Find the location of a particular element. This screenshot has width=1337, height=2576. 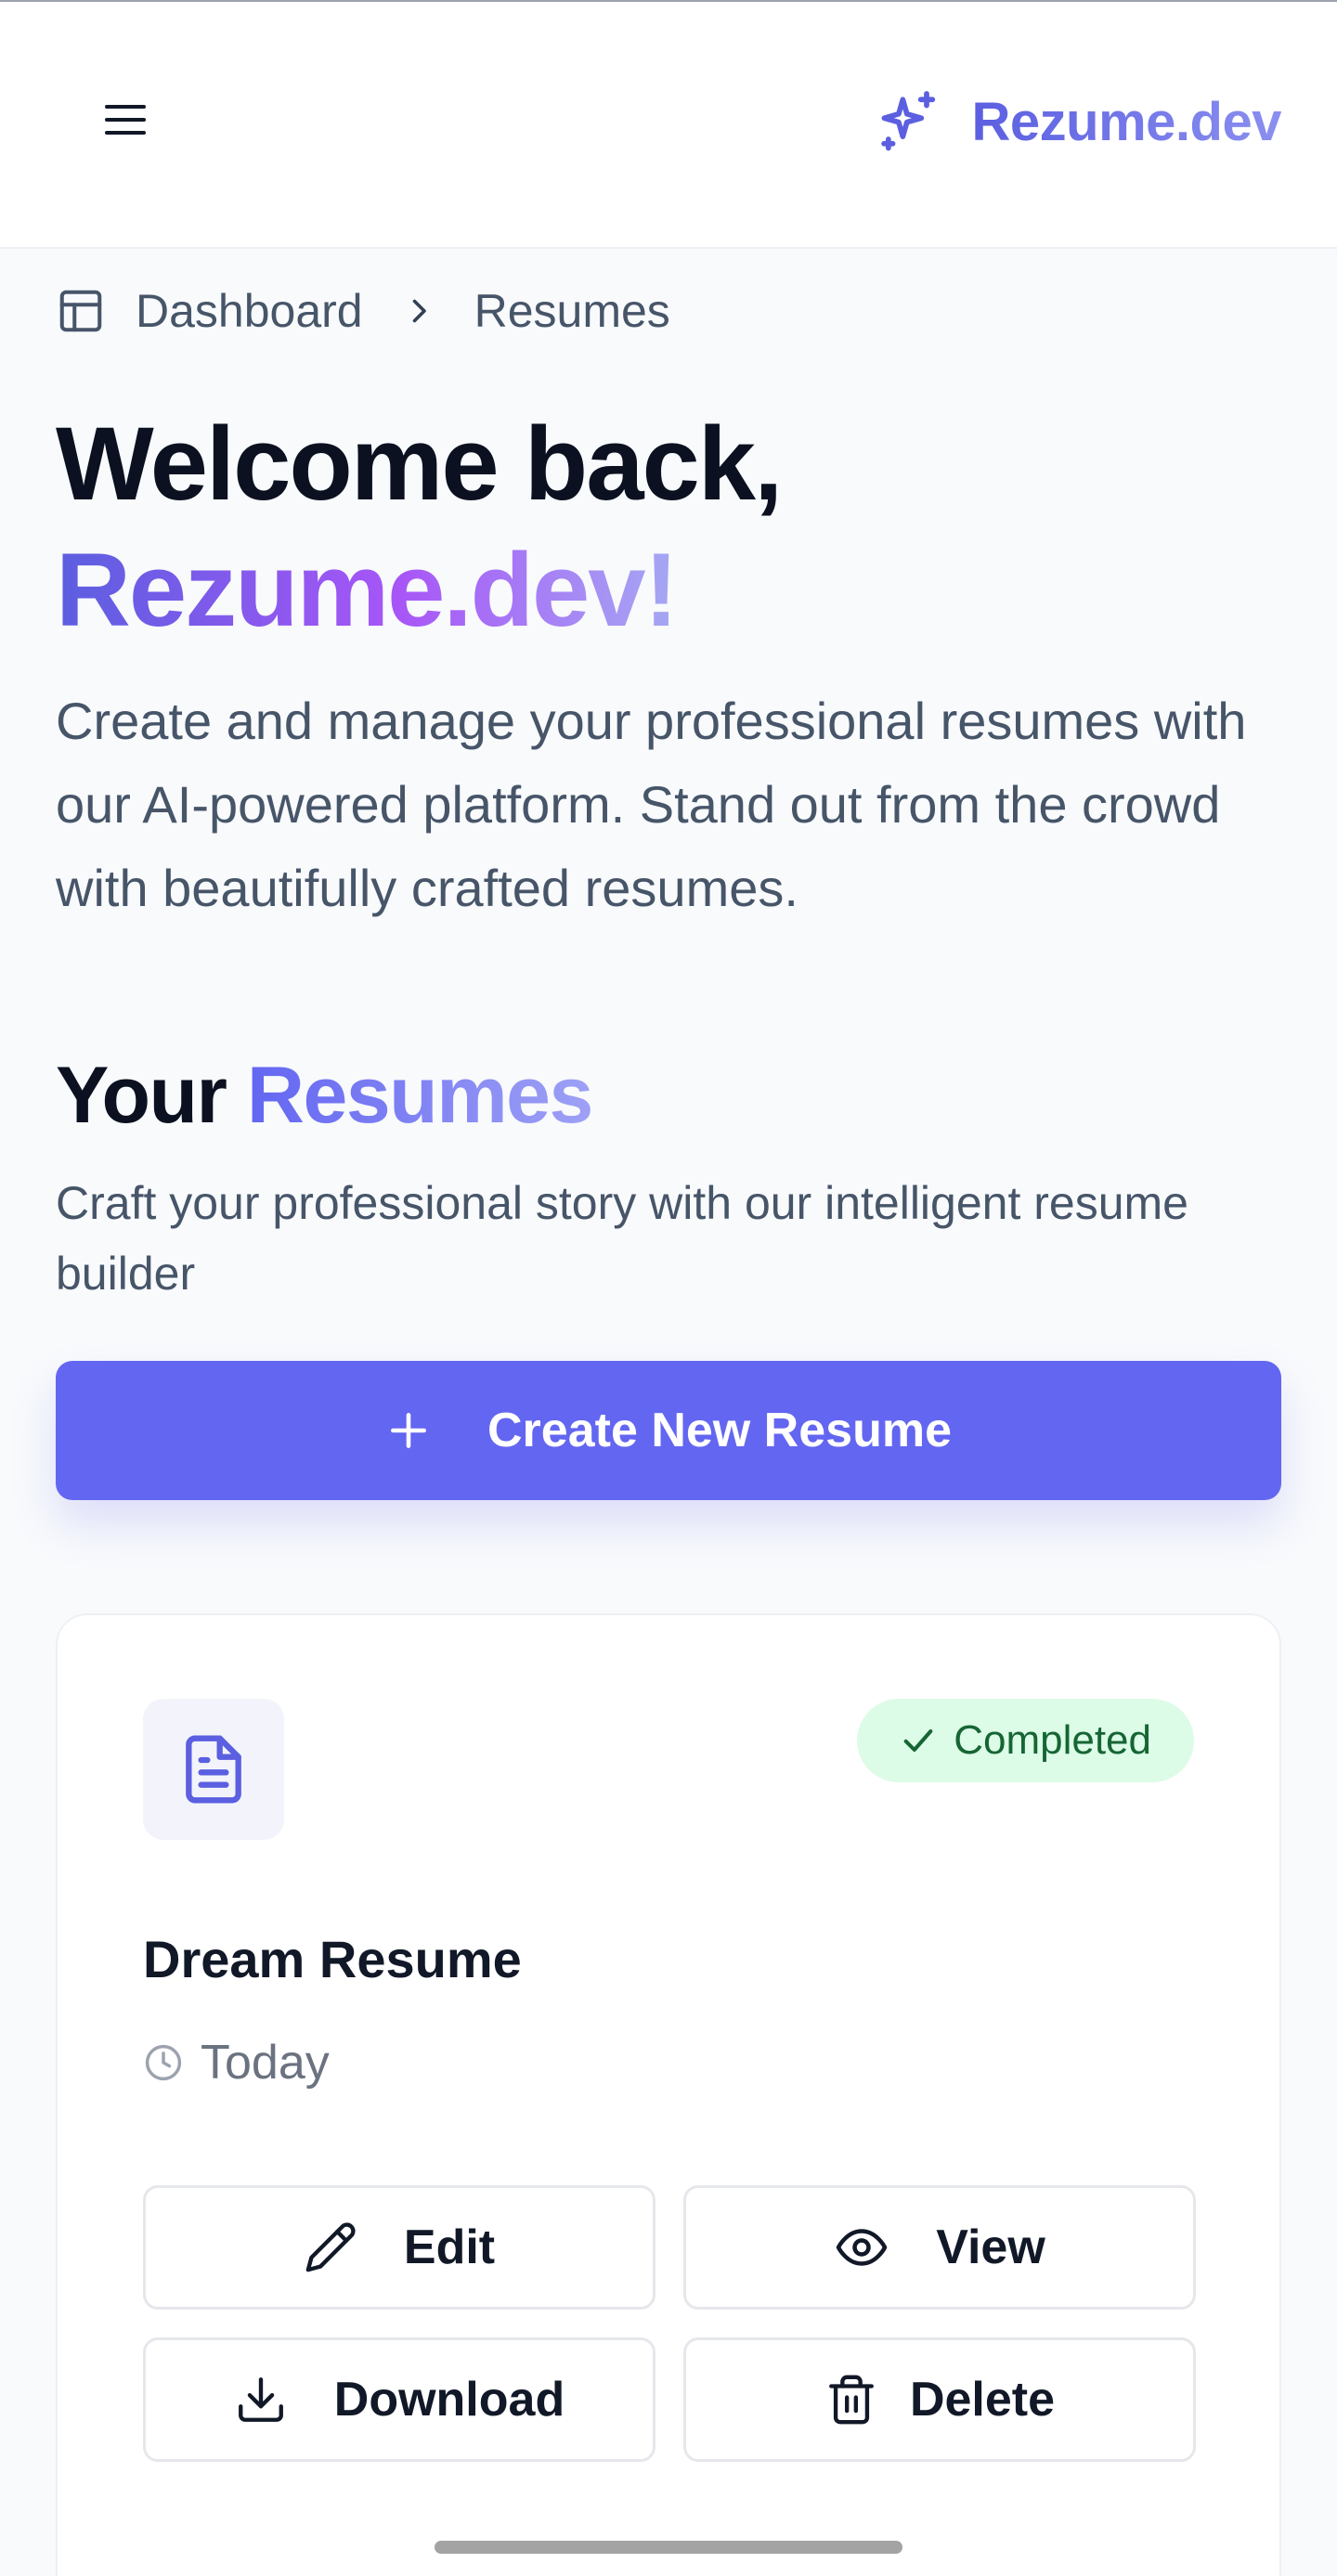

layout-icon is located at coordinates (81, 311).